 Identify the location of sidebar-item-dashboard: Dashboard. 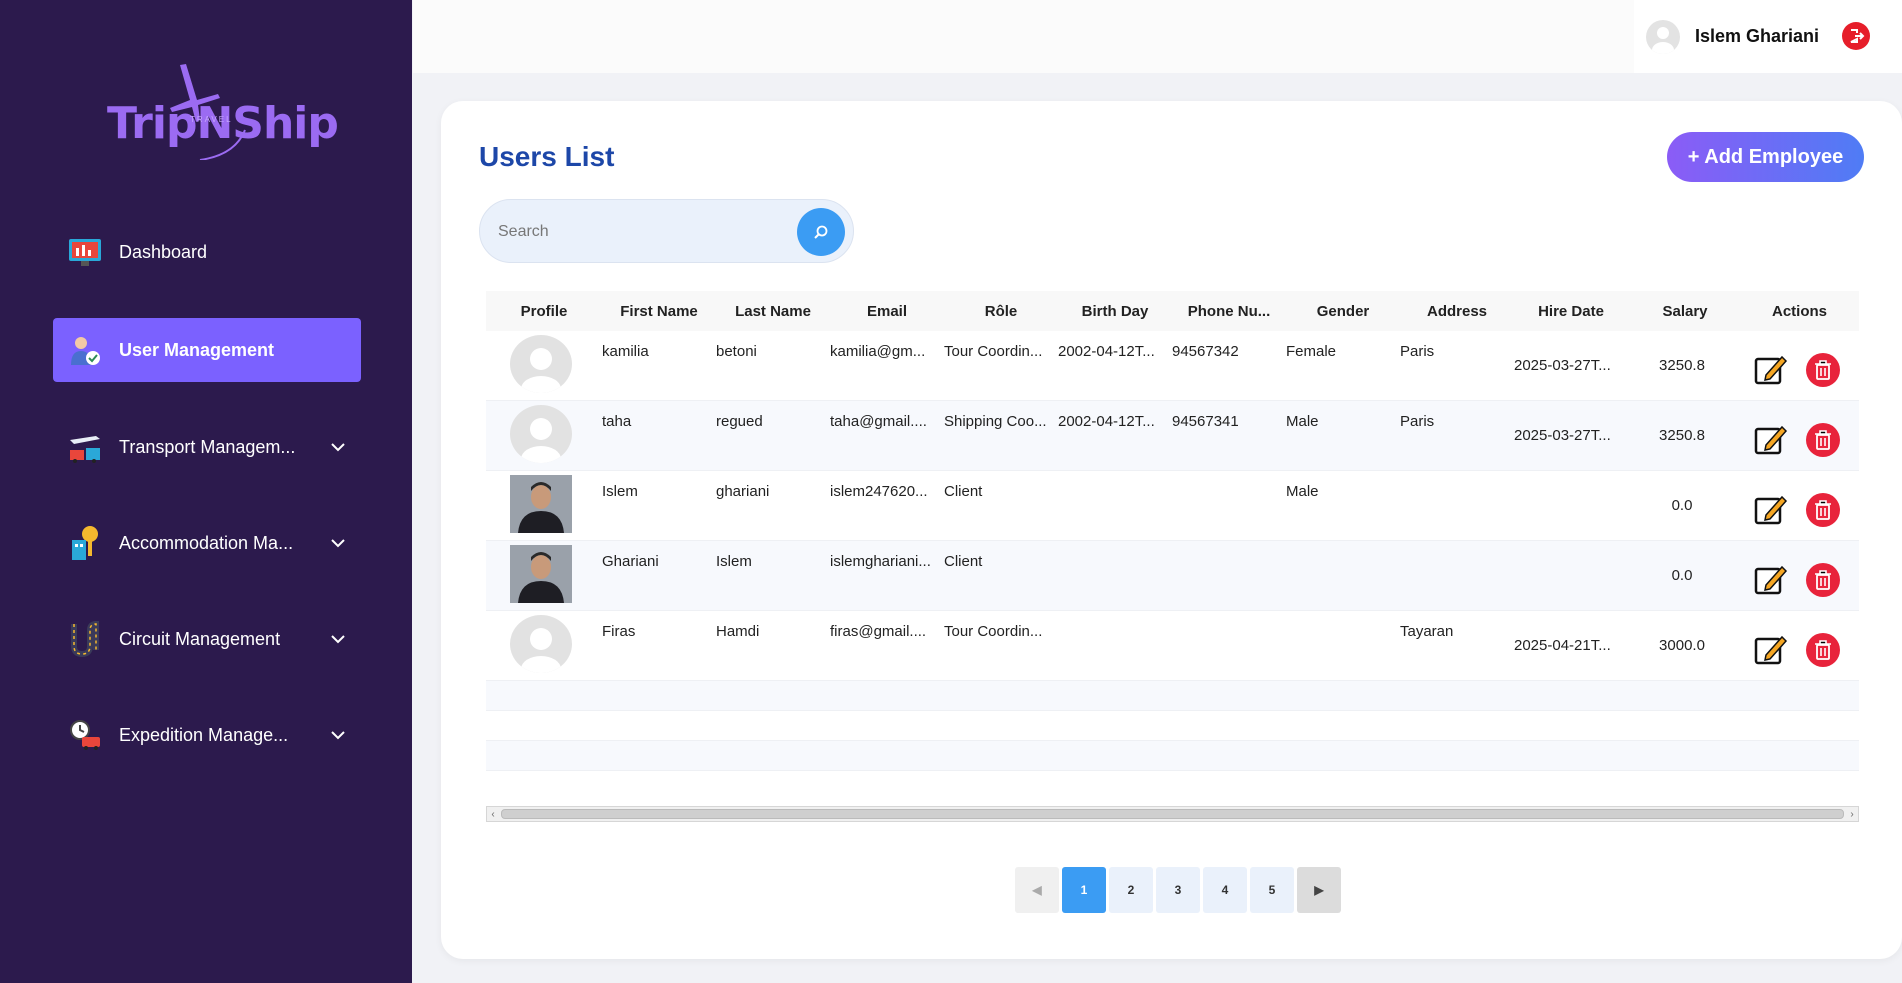
(207, 252).